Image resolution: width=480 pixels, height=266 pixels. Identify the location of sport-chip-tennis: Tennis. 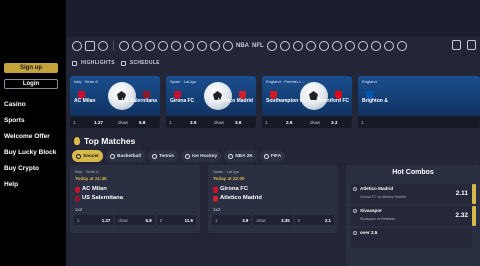
(163, 156).